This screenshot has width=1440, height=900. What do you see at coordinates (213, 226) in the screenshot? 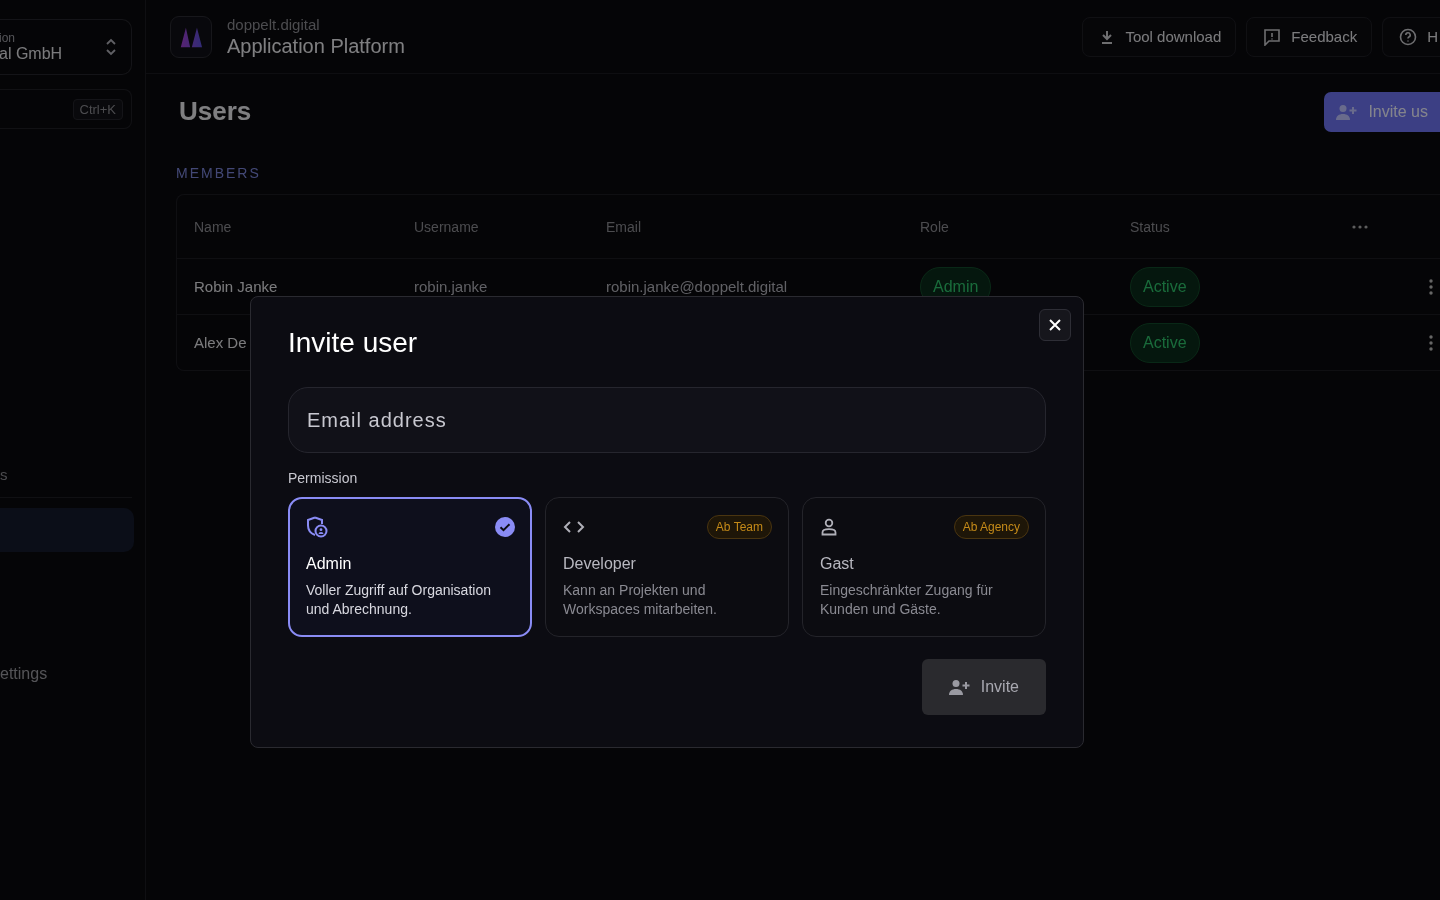
I see `column-header: Name` at bounding box center [213, 226].